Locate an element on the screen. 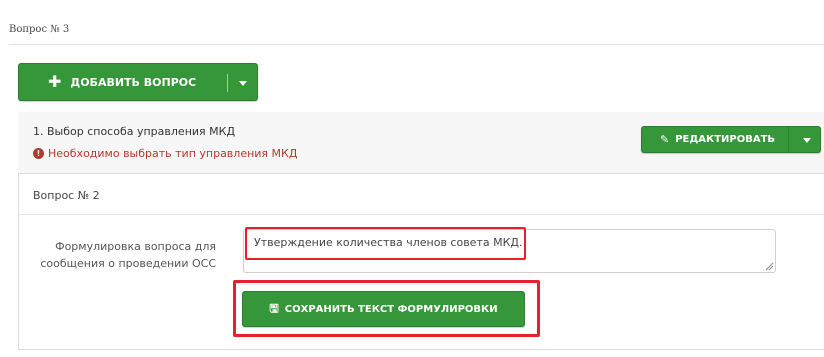 This screenshot has width=824, height=357. add-question-label: ДОБАВИТЬ ВОПРОС is located at coordinates (133, 82).